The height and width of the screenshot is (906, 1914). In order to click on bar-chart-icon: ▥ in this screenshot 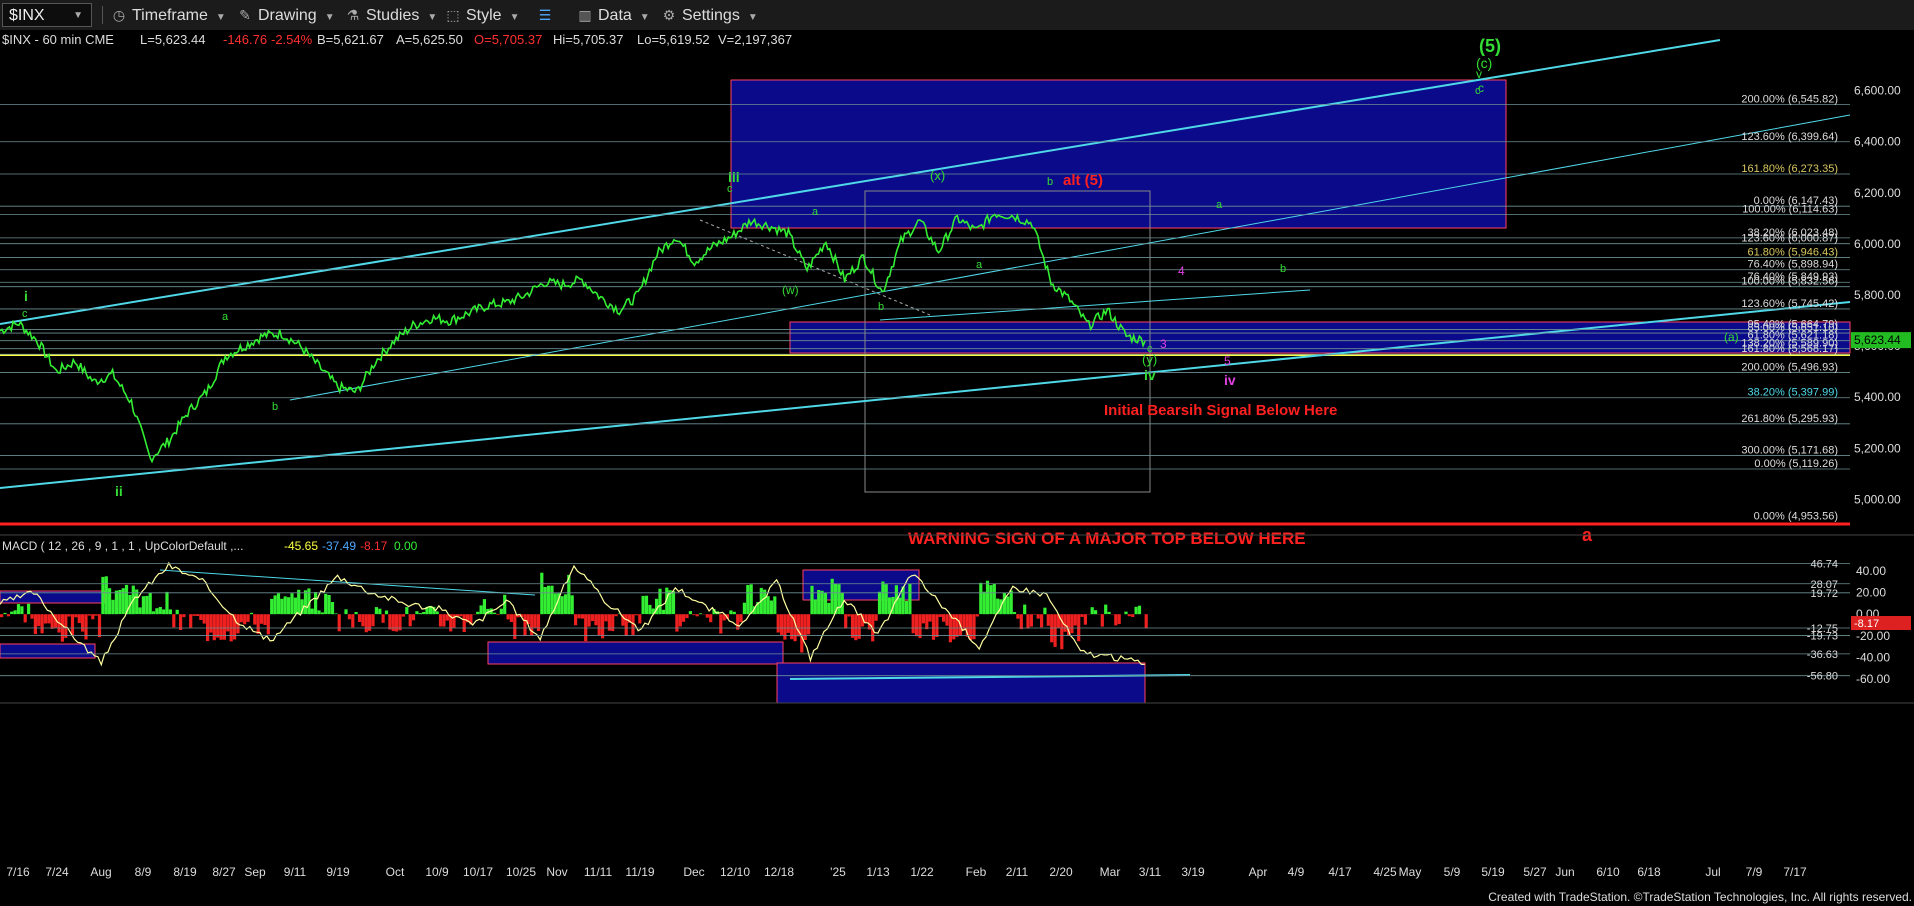, I will do `click(585, 15)`.